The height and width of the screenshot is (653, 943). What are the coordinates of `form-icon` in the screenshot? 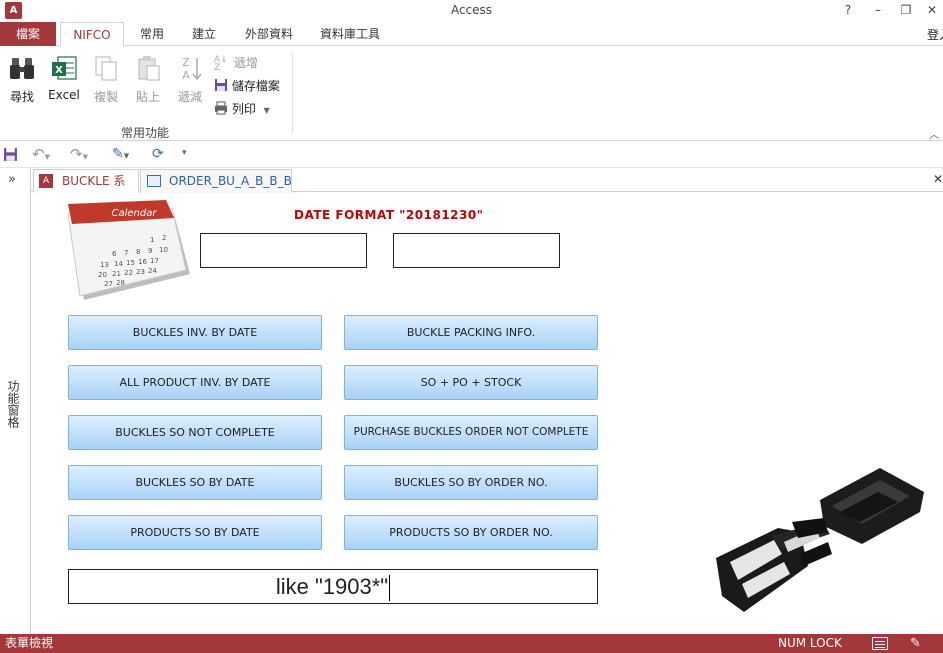 It's located at (154, 181).